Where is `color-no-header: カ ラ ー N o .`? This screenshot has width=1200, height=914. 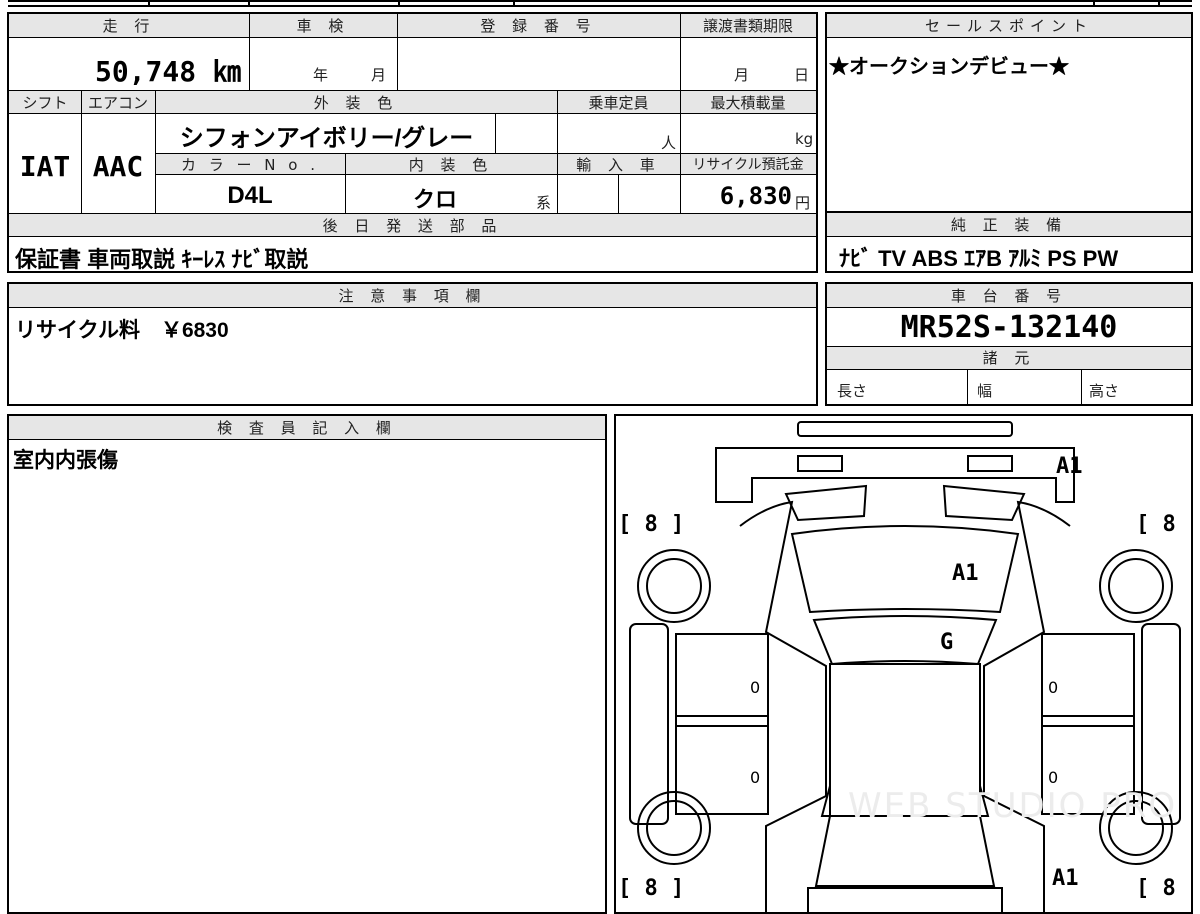 color-no-header: カ ラ ー N o . is located at coordinates (249, 165).